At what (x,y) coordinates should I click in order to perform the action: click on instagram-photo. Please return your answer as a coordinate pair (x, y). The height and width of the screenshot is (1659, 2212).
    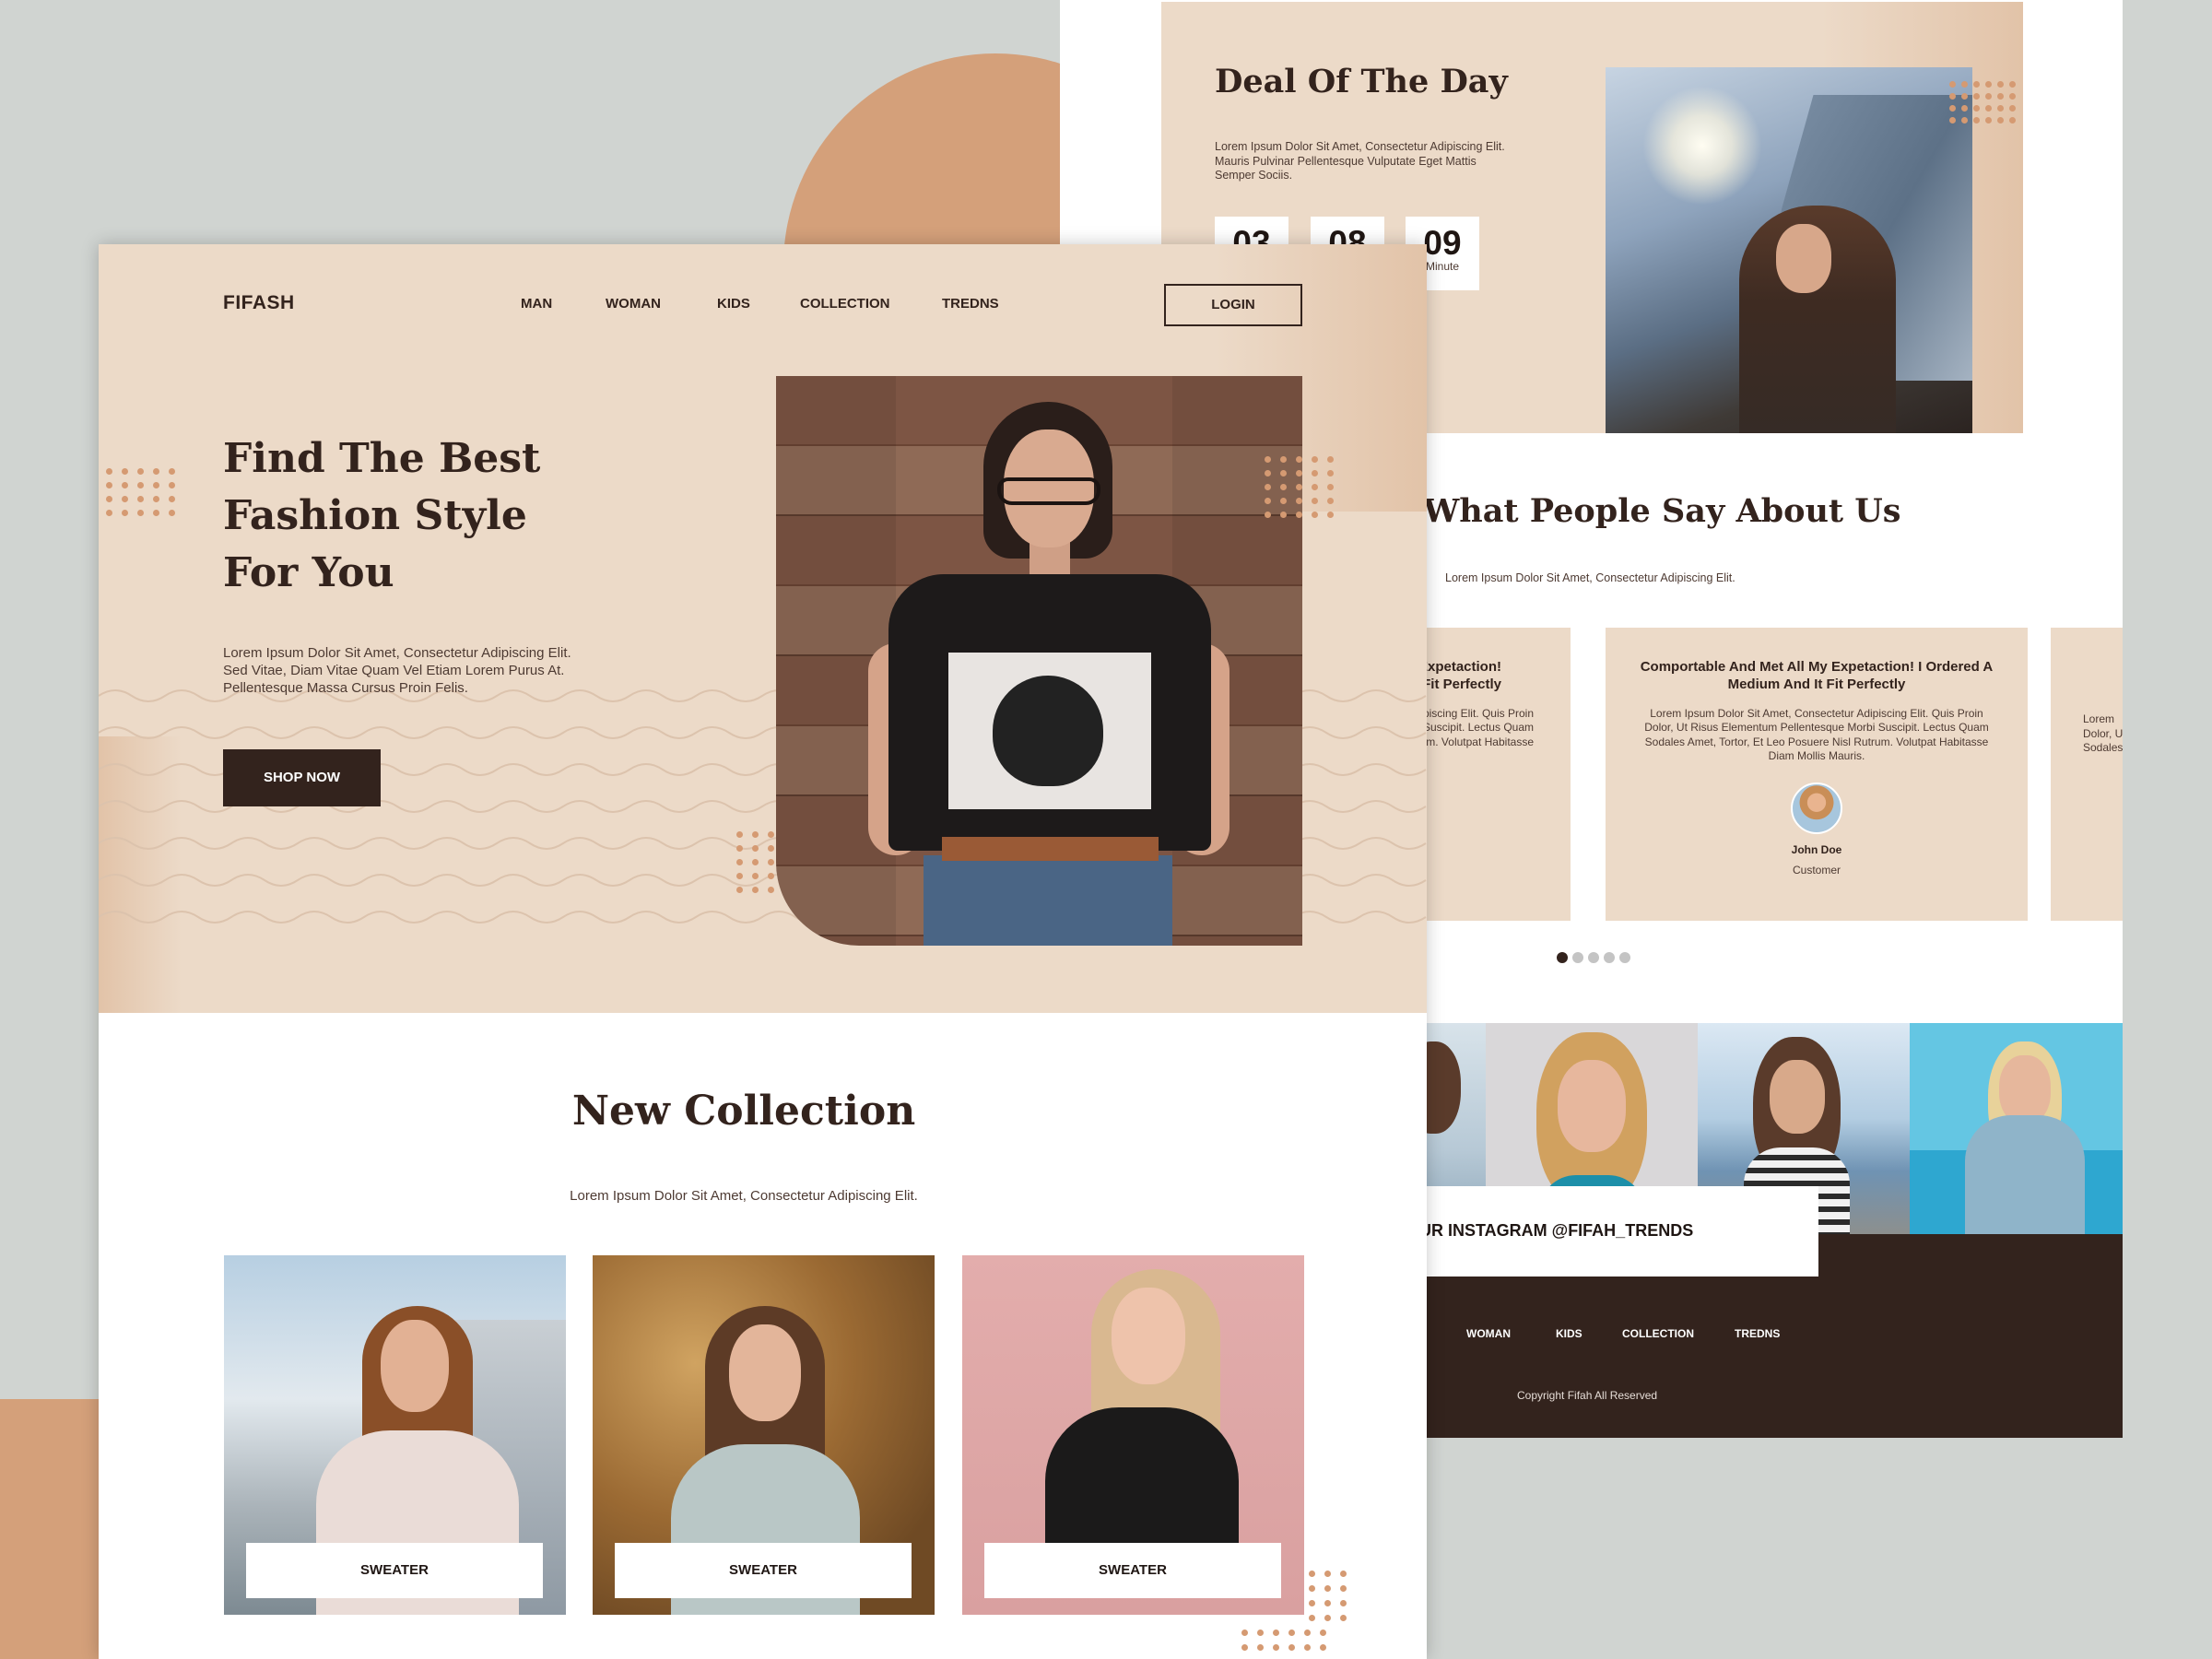
    Looking at the image, I should click on (2016, 1129).